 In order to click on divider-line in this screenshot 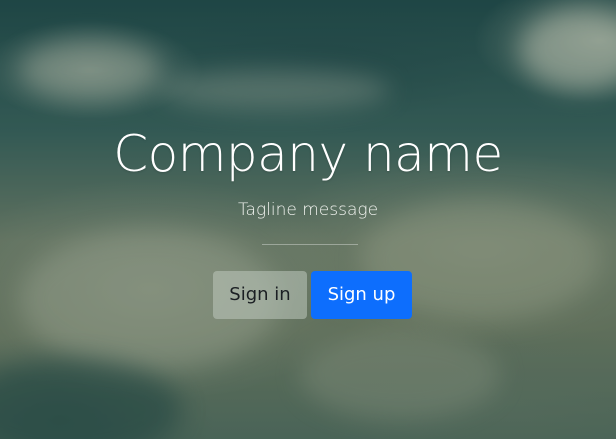, I will do `click(310, 244)`.